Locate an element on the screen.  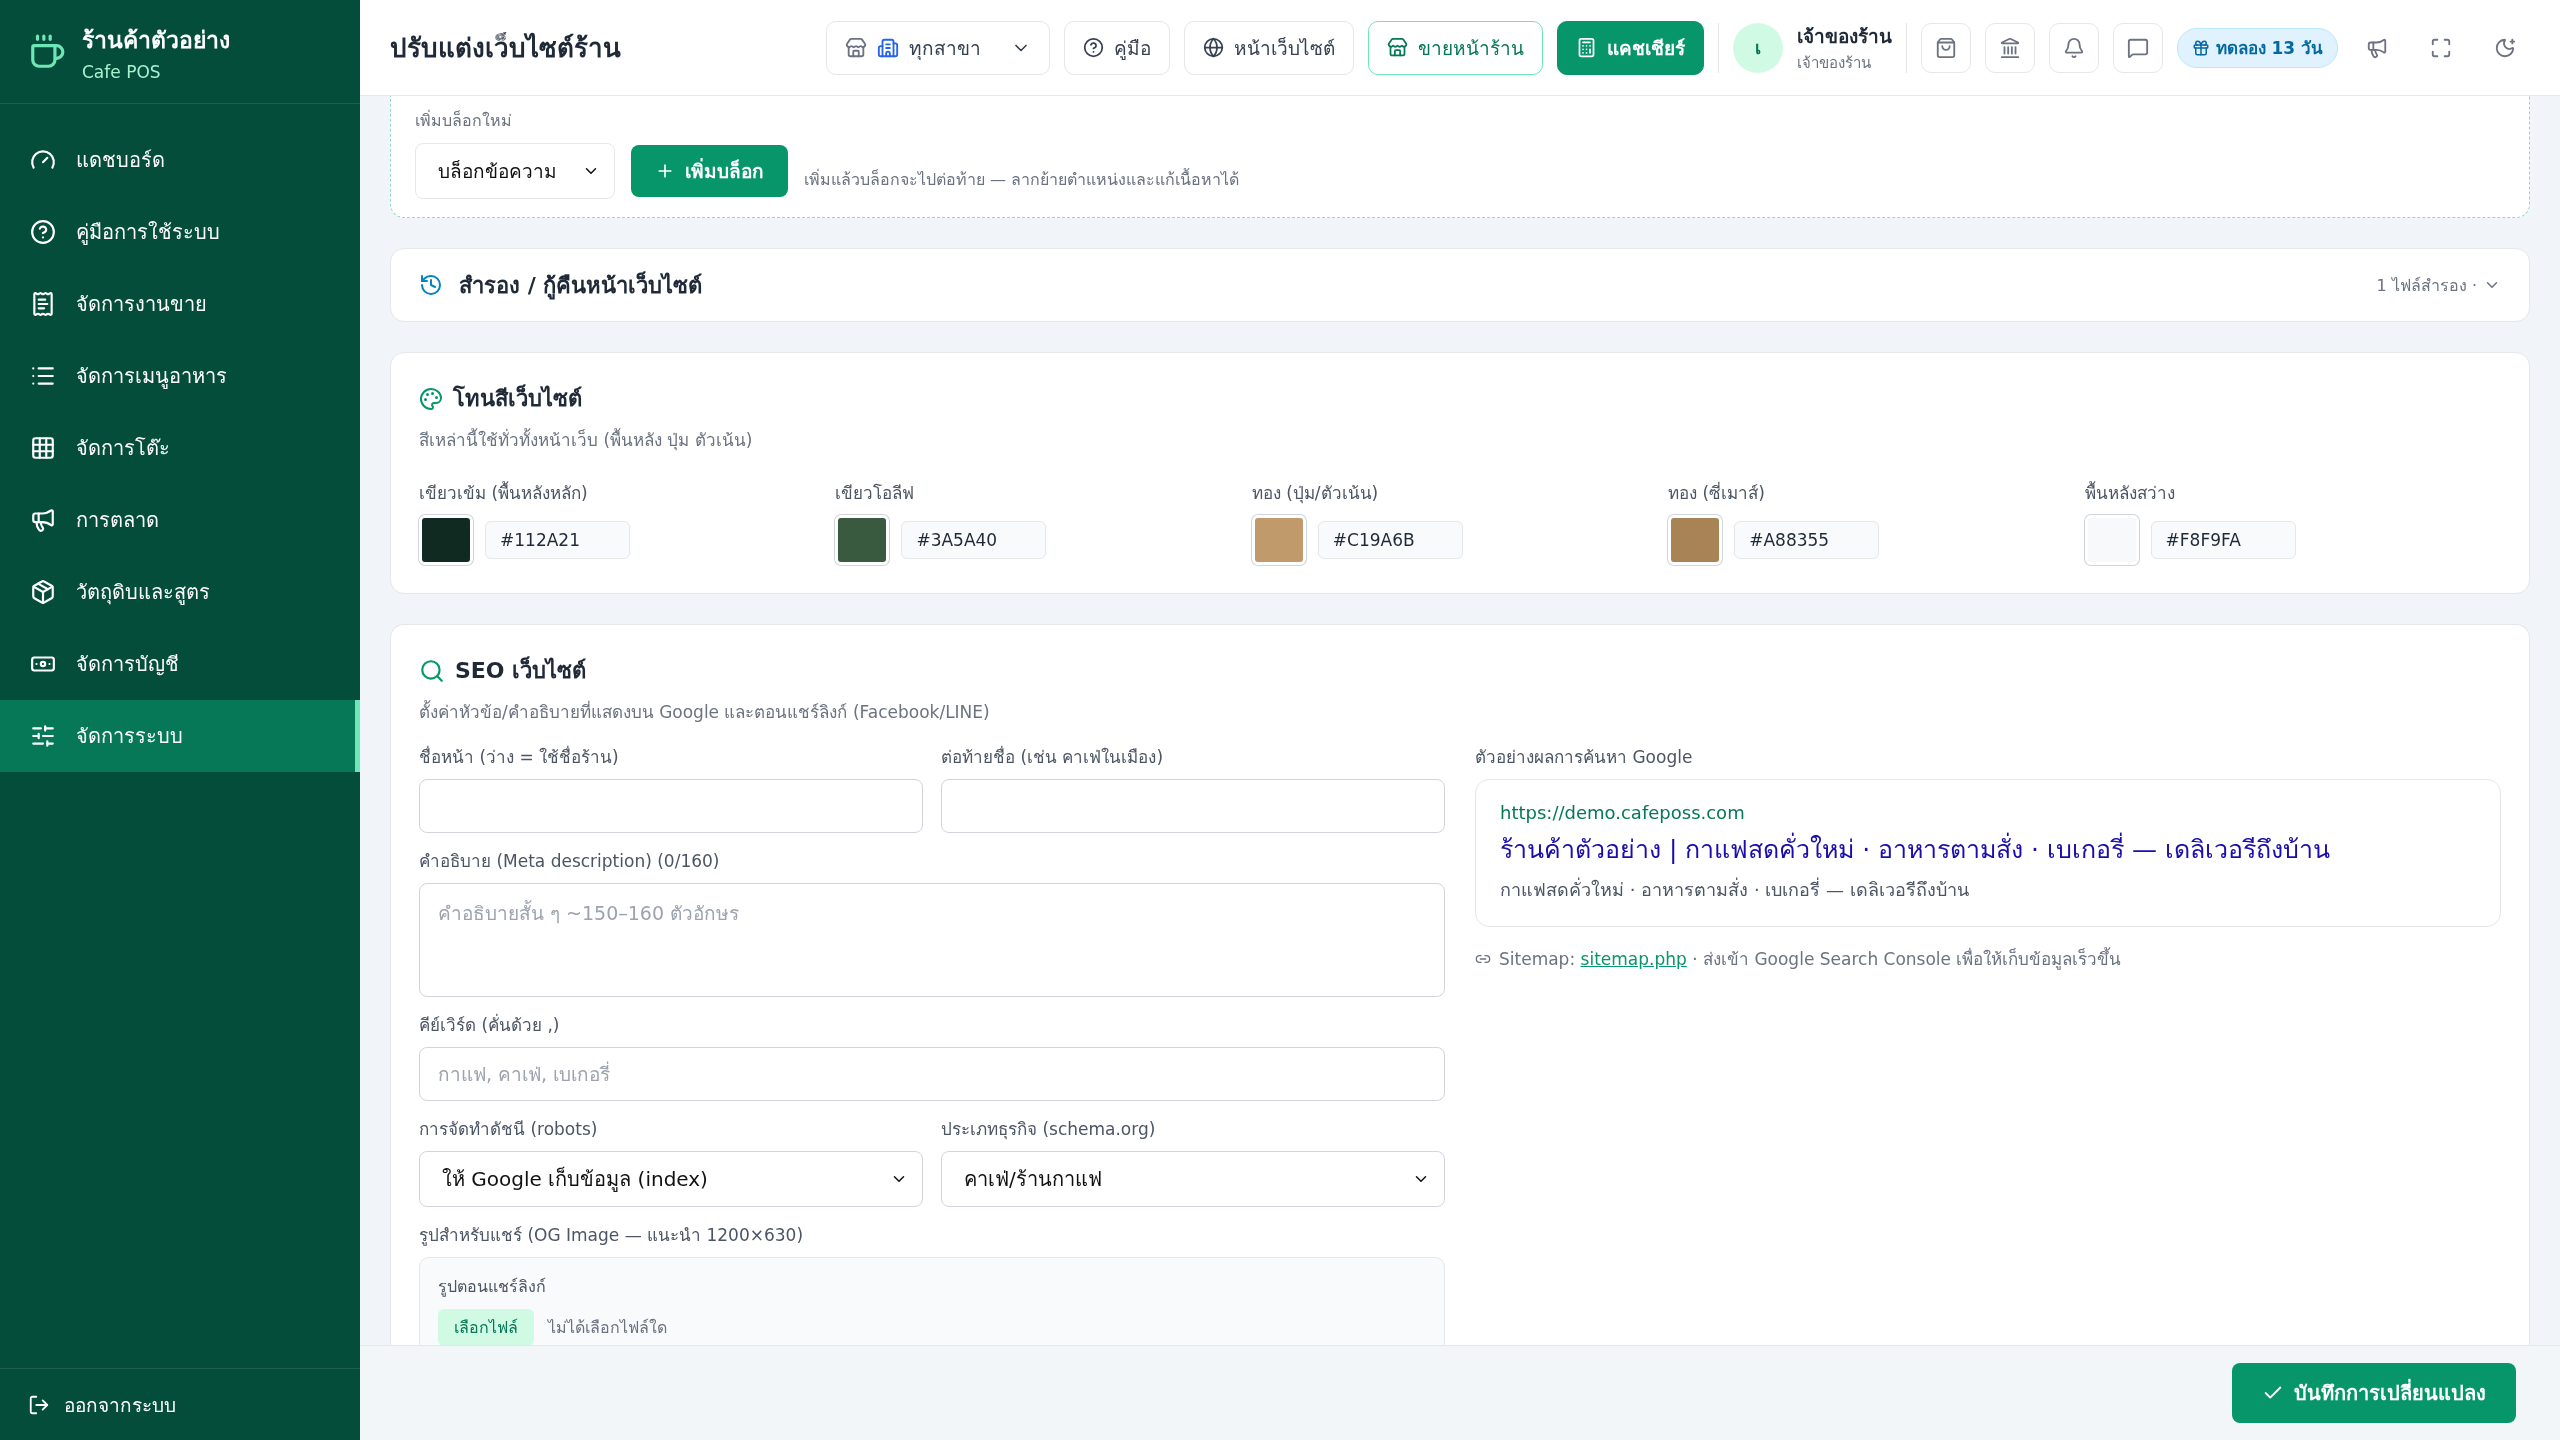
block-type-select: บล็อกข้อความ is located at coordinates (515, 171).